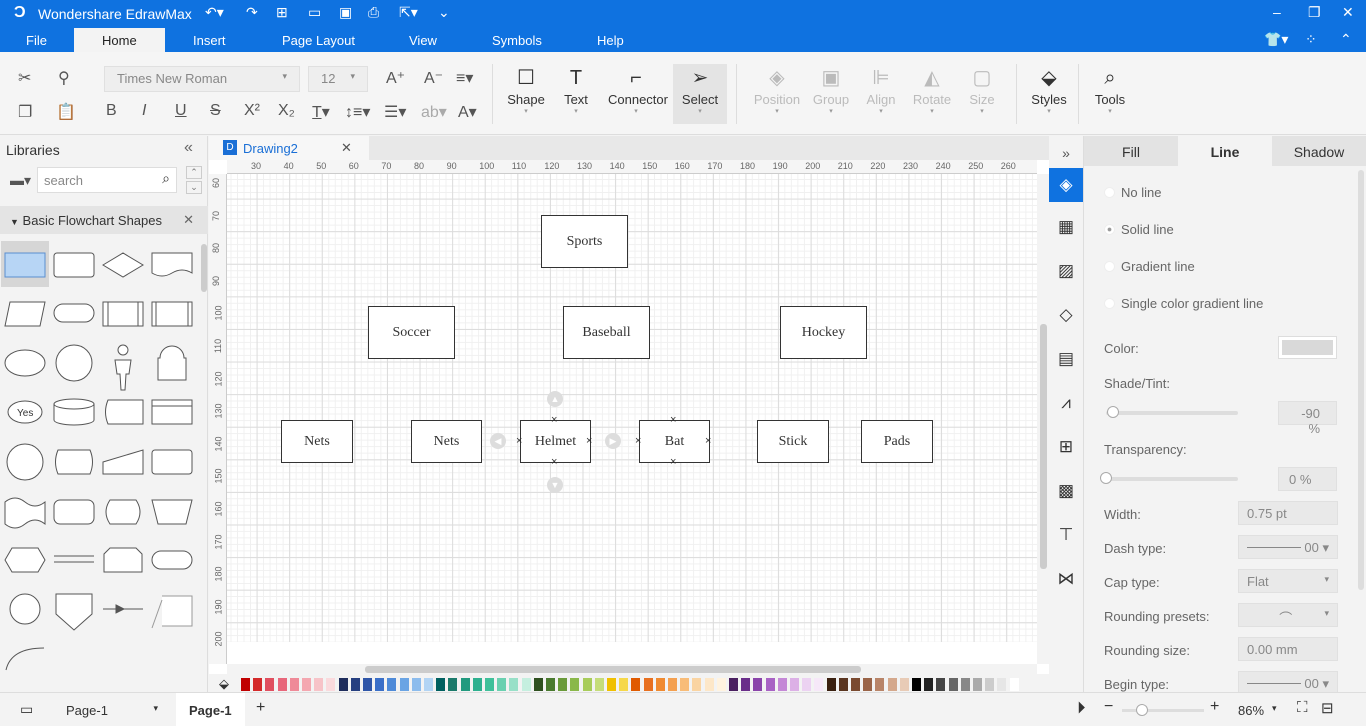  I want to click on scroll-up-icon: ⌃, so click(194, 172).